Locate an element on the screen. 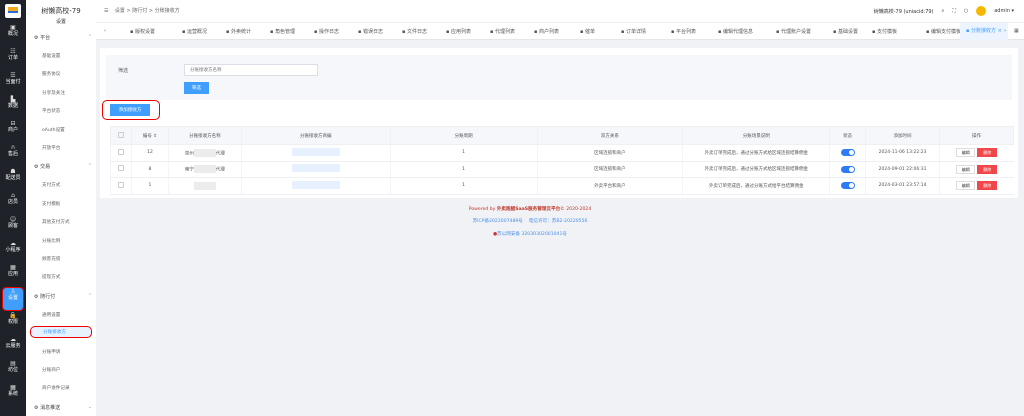  breadcrumb-item: 设置 is located at coordinates (120, 11).